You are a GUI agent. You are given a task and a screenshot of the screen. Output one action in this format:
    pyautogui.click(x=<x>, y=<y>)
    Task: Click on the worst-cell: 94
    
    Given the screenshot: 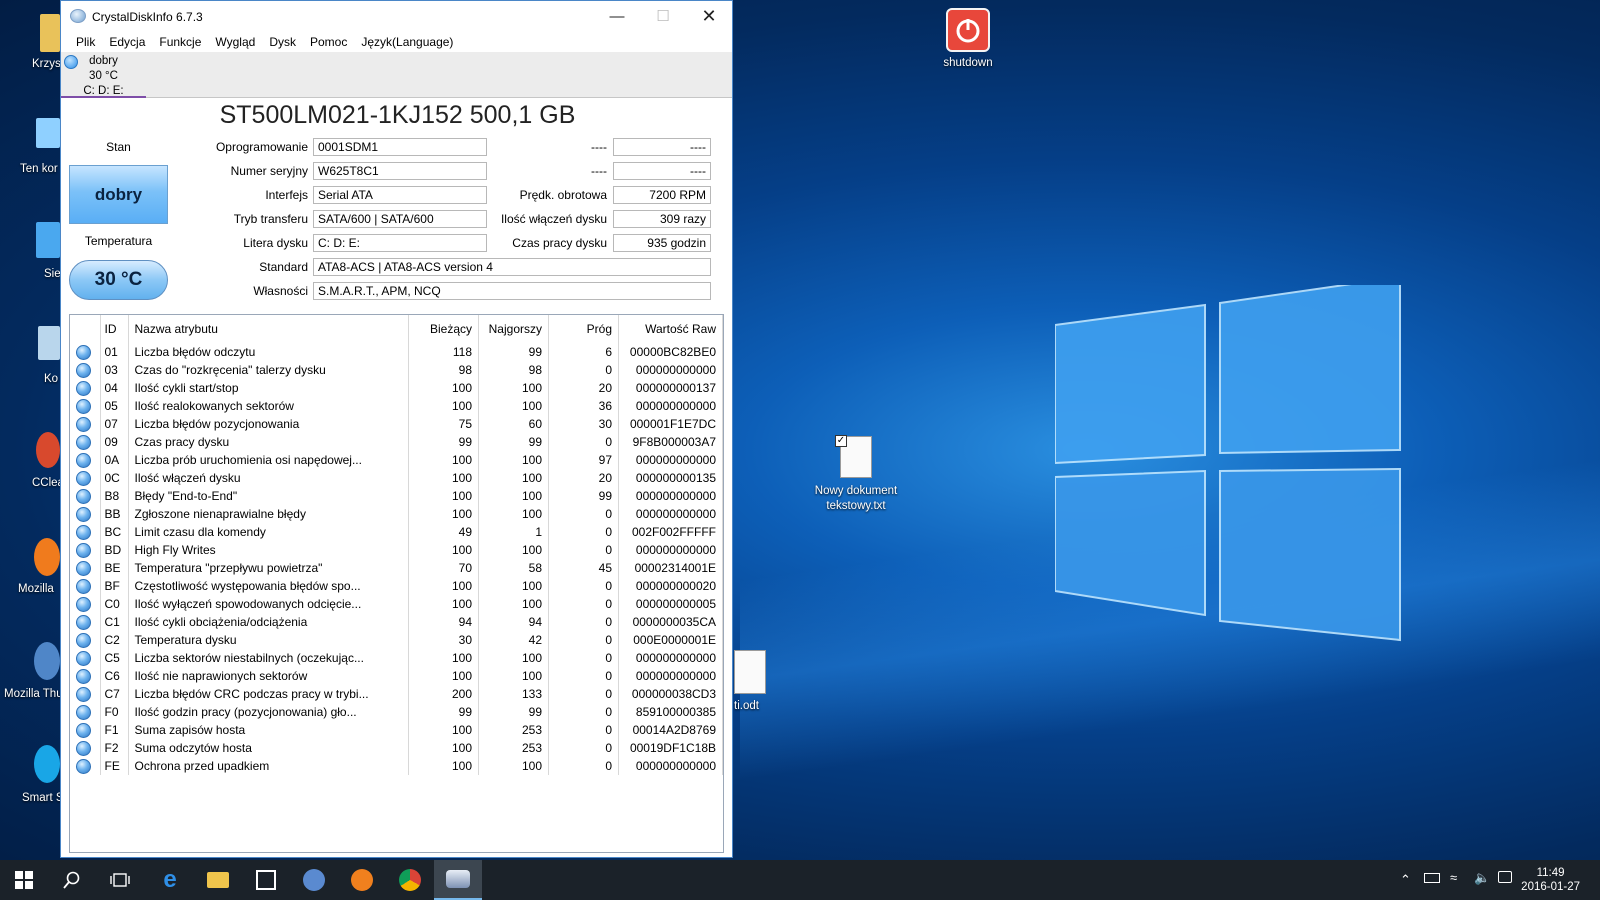 What is the action you would take?
    pyautogui.click(x=513, y=622)
    